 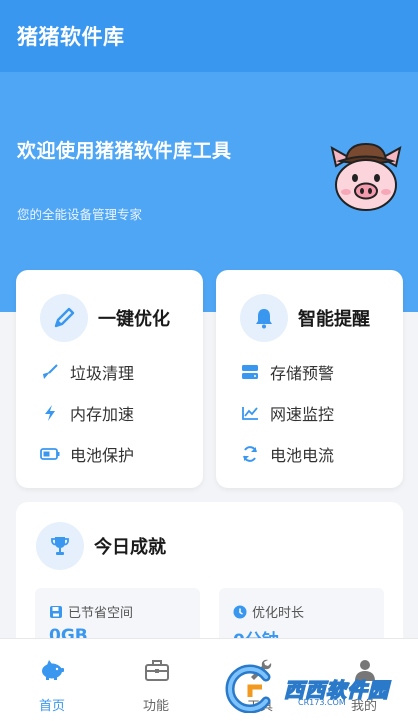 I want to click on lightning-icon, so click(x=50, y=413).